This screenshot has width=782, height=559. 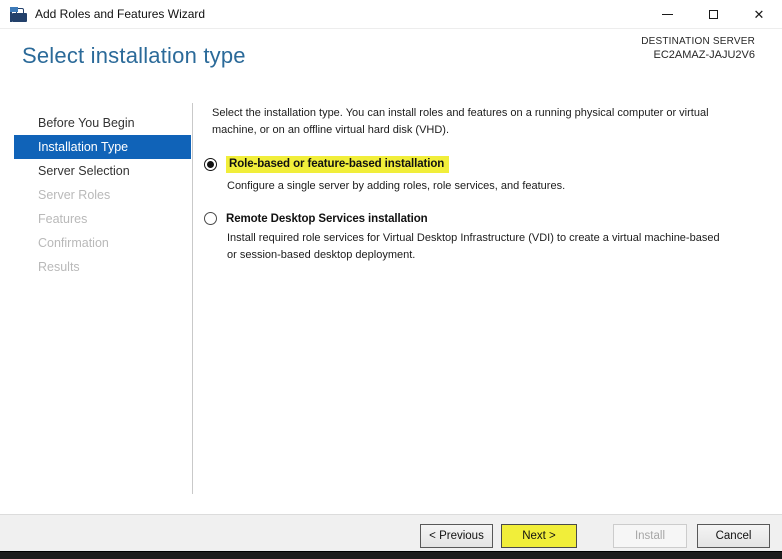 What do you see at coordinates (102, 123) in the screenshot?
I see `sidebar-item-before-you-begin: Before You Begin` at bounding box center [102, 123].